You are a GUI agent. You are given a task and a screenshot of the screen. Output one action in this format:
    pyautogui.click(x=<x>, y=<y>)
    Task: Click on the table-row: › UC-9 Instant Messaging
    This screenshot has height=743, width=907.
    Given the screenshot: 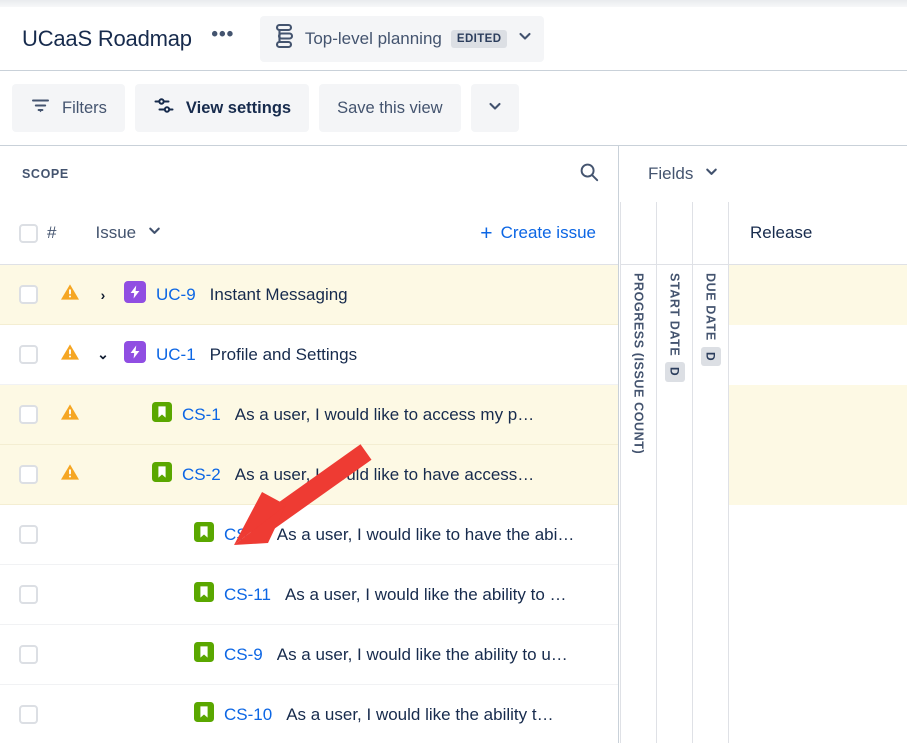 What is the action you would take?
    pyautogui.click(x=309, y=295)
    